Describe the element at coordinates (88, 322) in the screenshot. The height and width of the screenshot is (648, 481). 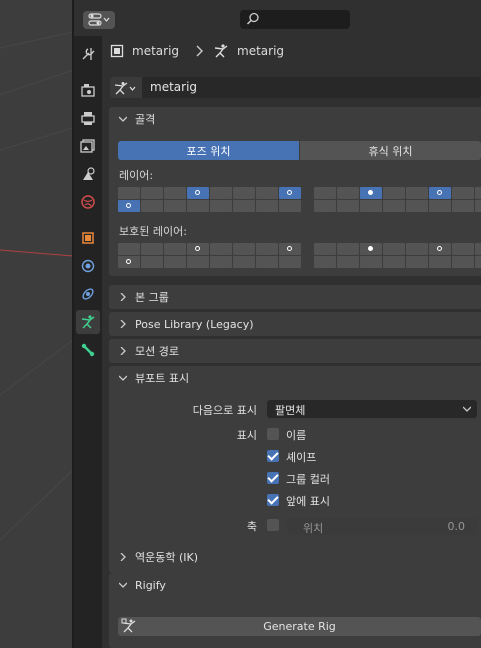
I see `tab-armature-data` at that location.